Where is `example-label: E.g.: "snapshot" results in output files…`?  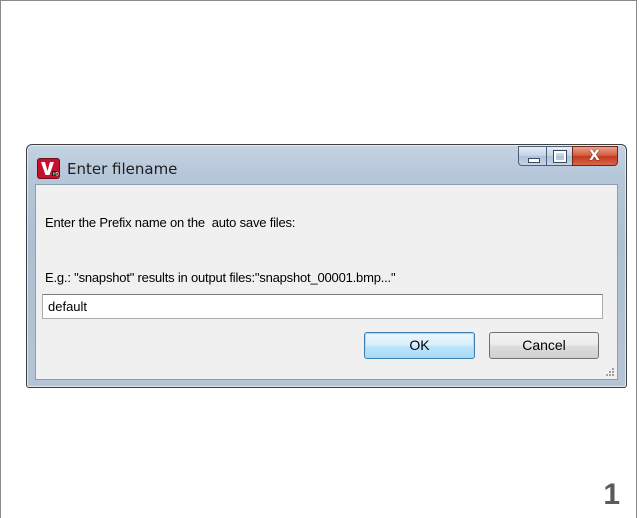 example-label: E.g.: "snapshot" results in output files… is located at coordinates (220, 277).